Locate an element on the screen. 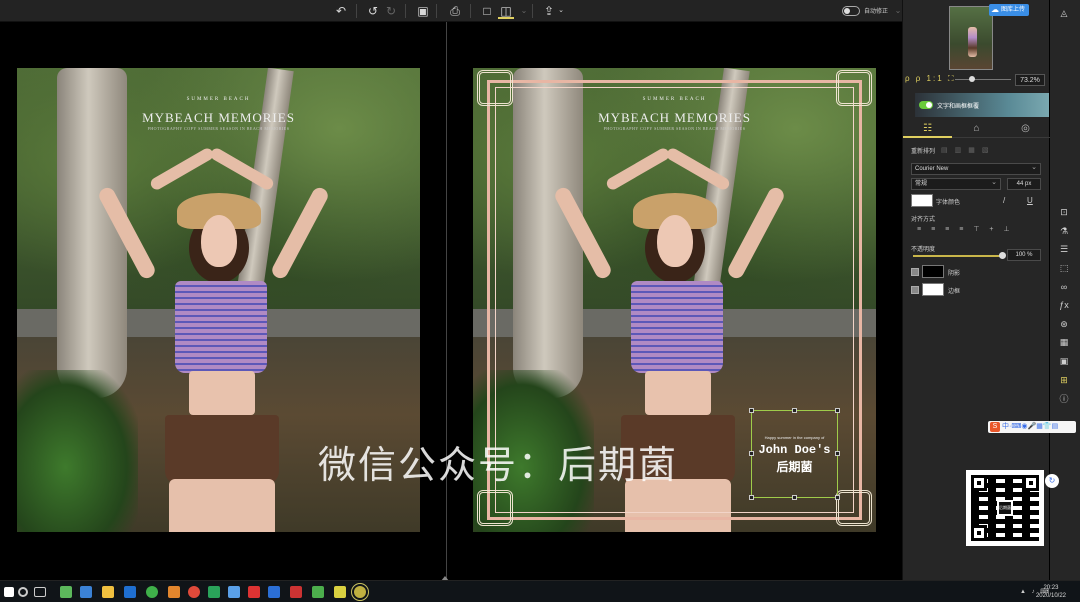 Image resolution: width=1080 pixels, height=602 pixels. info-icon: ⓘ is located at coordinates (1064, 399).